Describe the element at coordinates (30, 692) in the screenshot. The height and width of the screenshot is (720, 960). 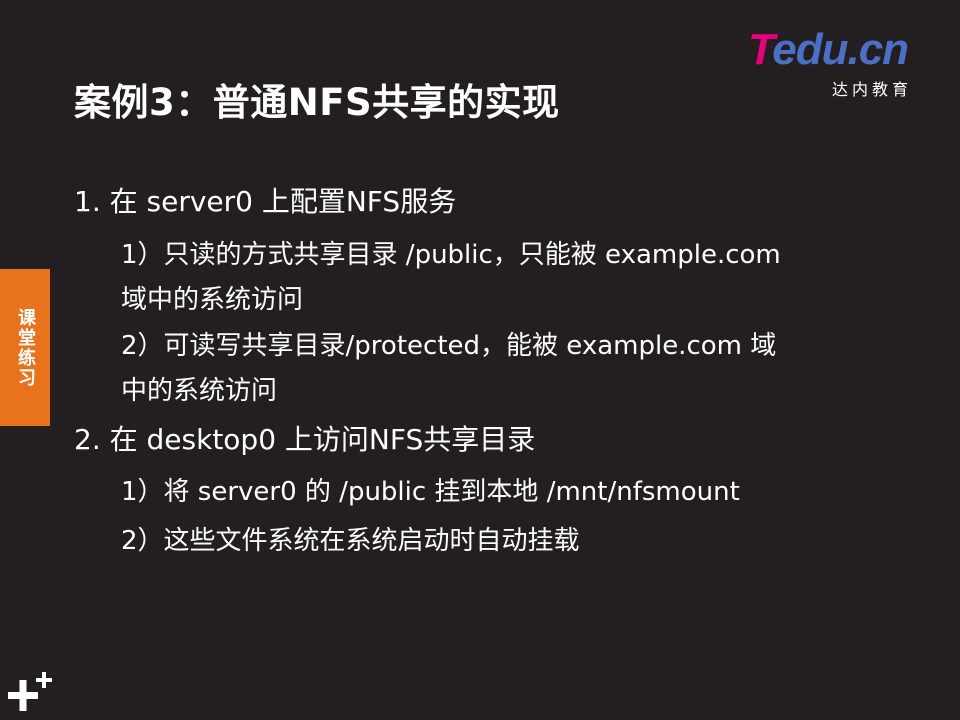
I see `plus-icon` at that location.